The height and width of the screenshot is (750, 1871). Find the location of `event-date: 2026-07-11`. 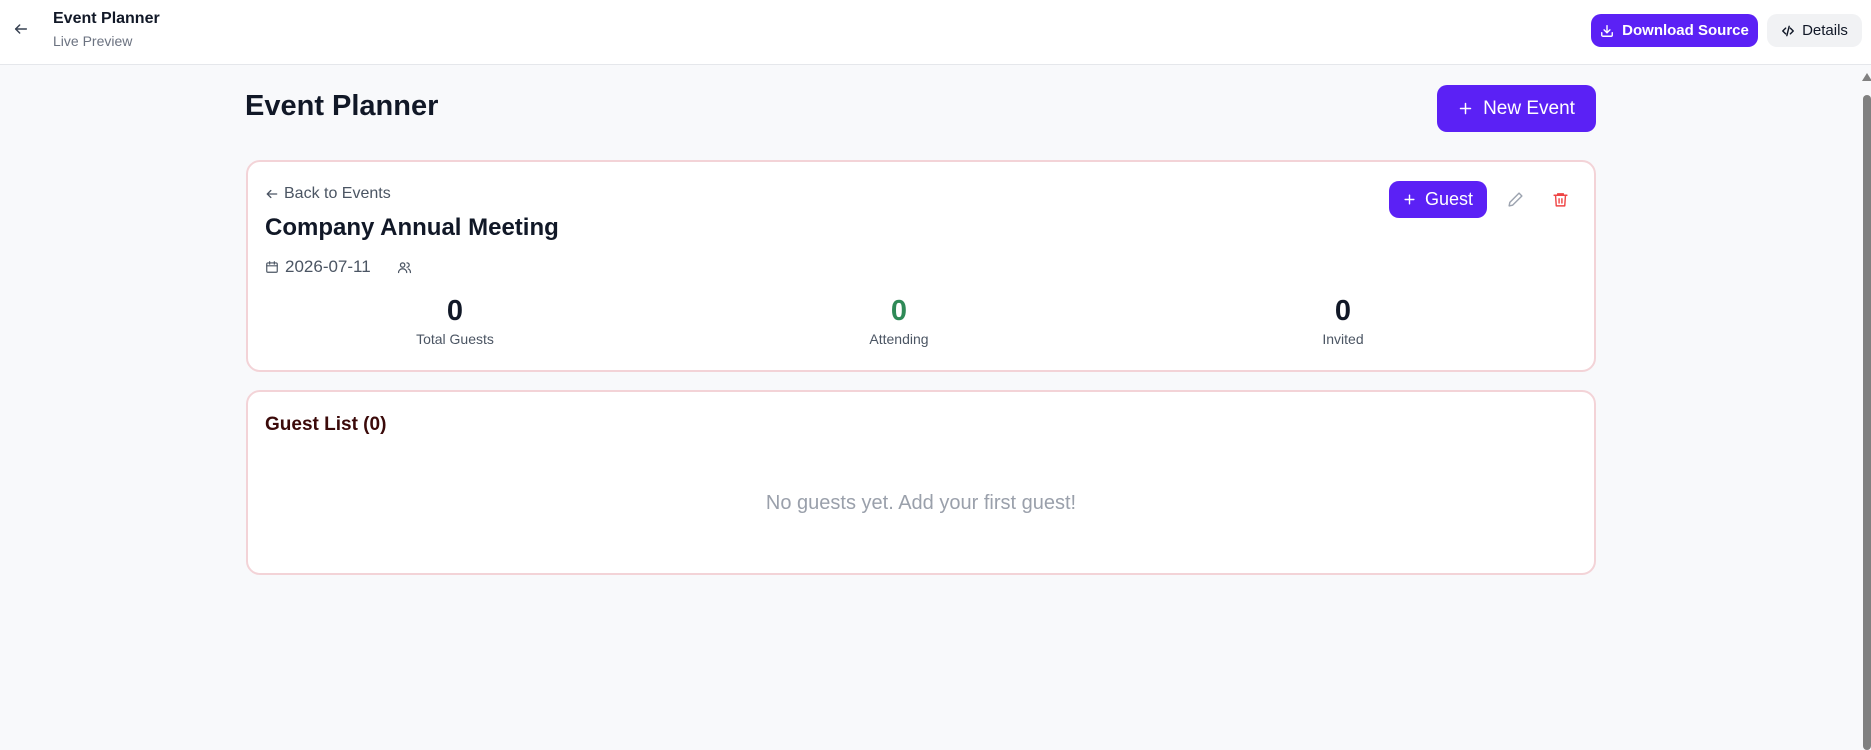

event-date: 2026-07-11 is located at coordinates (328, 266).